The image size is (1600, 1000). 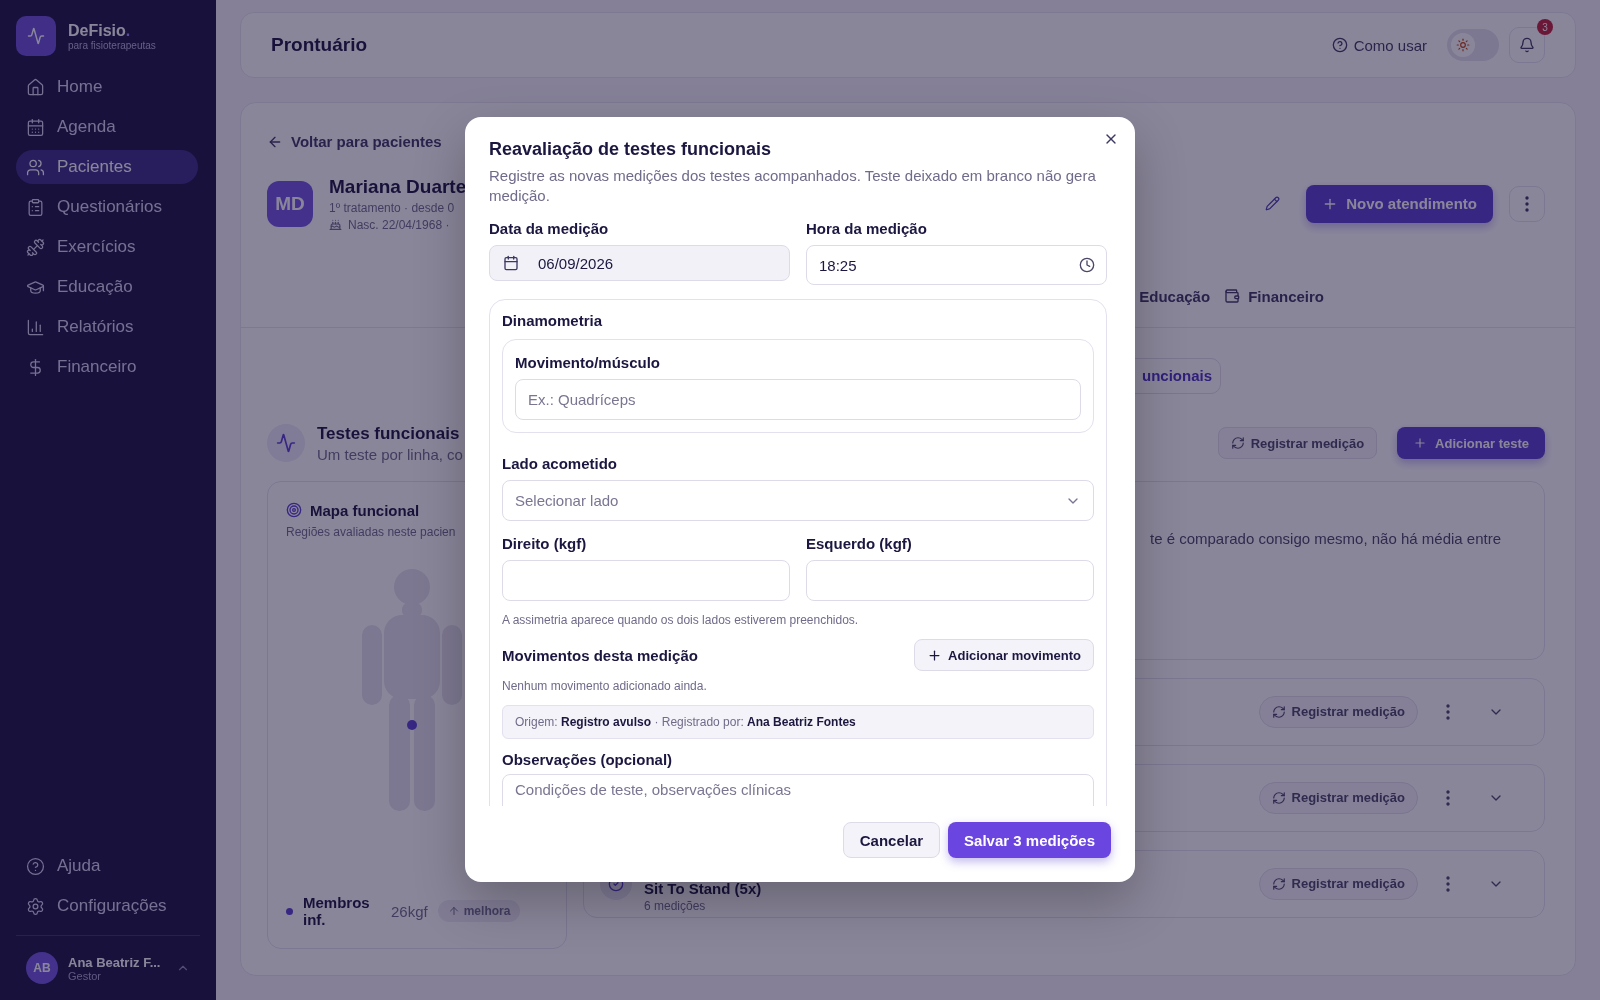 I want to click on legend-dot, so click(x=289, y=911).